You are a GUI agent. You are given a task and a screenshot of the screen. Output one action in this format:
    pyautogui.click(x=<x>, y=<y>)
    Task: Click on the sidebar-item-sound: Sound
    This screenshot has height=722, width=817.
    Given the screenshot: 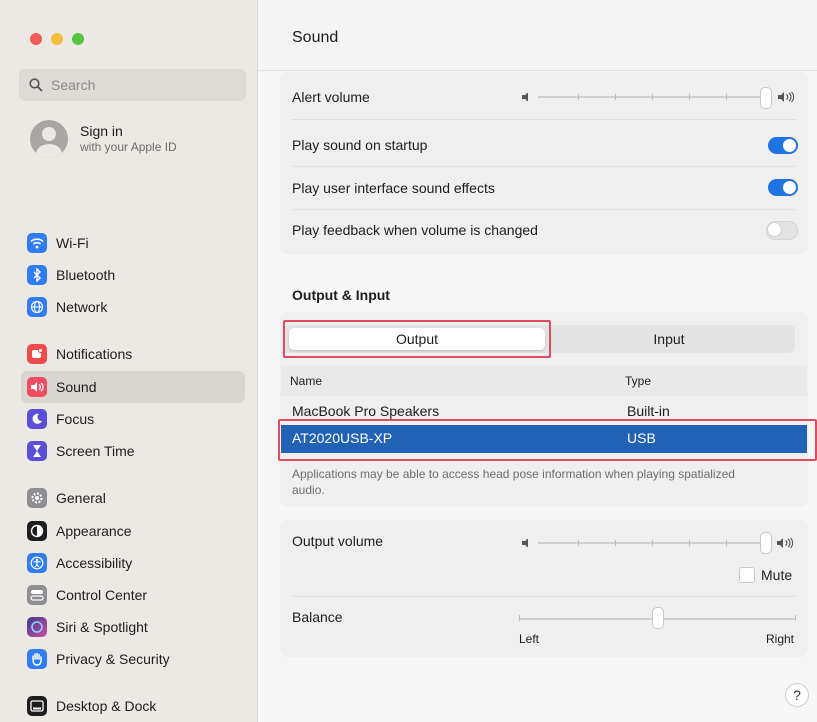 What is the action you would take?
    pyautogui.click(x=133, y=387)
    